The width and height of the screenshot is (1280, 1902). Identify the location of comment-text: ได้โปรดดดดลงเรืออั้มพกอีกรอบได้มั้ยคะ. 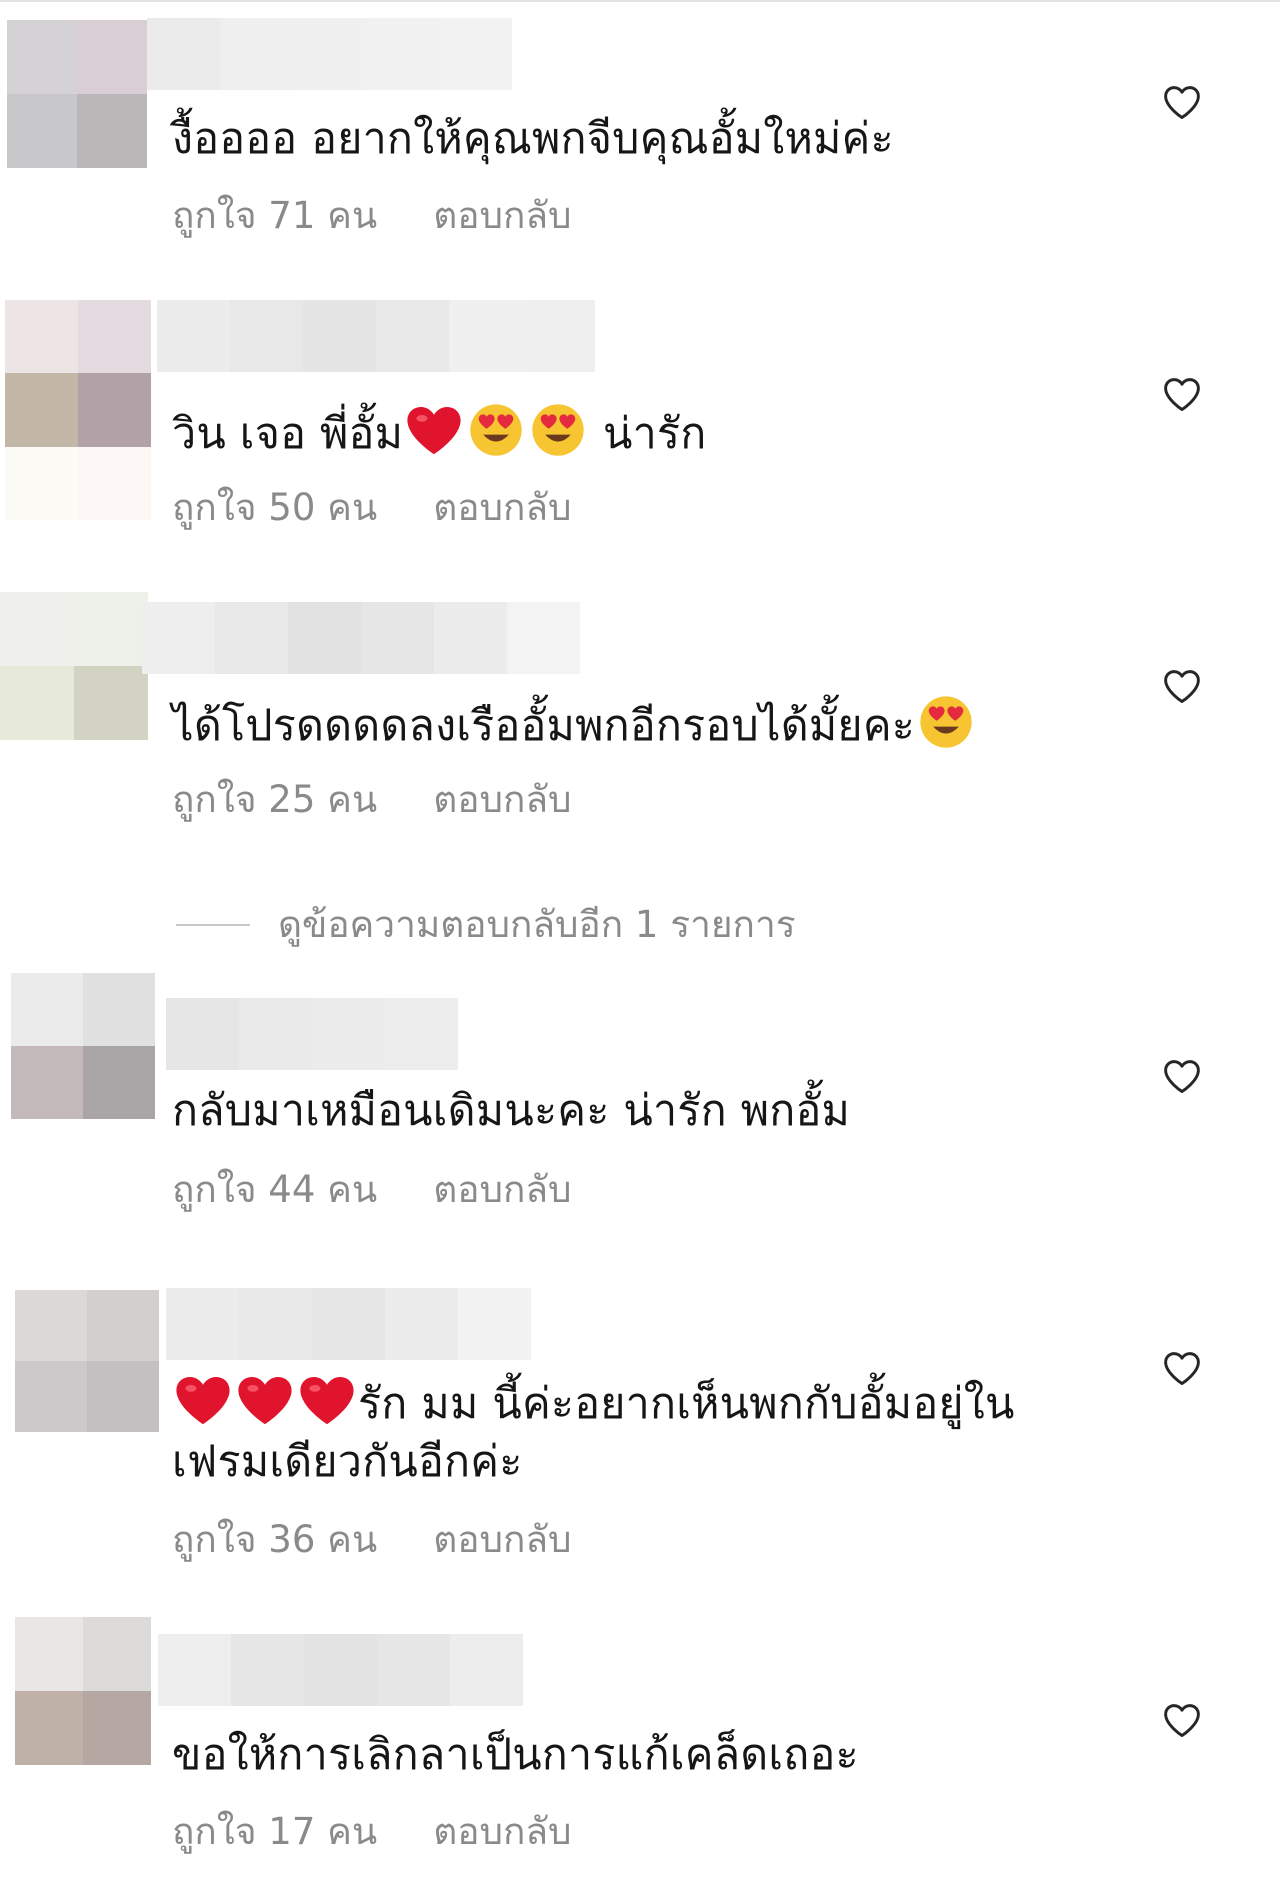
(622, 724).